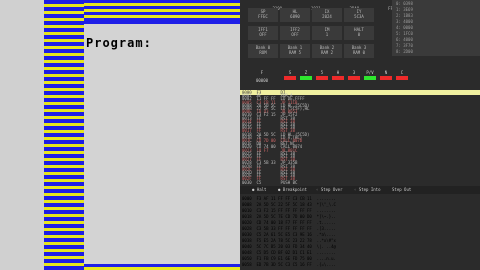  What do you see at coordinates (162, 9) in the screenshot?
I see `top-border-band` at bounding box center [162, 9].